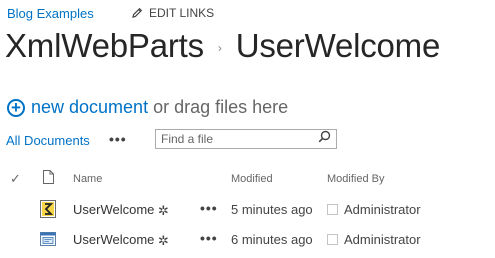 The width and height of the screenshot is (495, 258). Describe the element at coordinates (182, 13) in the screenshot. I see `edit-links-label: EDIT LINKS` at that location.